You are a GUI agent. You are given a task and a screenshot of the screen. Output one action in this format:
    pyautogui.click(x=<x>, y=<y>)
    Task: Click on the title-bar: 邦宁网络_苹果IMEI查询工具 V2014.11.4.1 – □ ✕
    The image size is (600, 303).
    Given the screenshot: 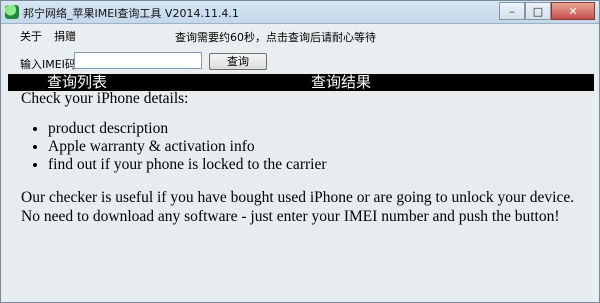 What is the action you would take?
    pyautogui.click(x=300, y=12)
    